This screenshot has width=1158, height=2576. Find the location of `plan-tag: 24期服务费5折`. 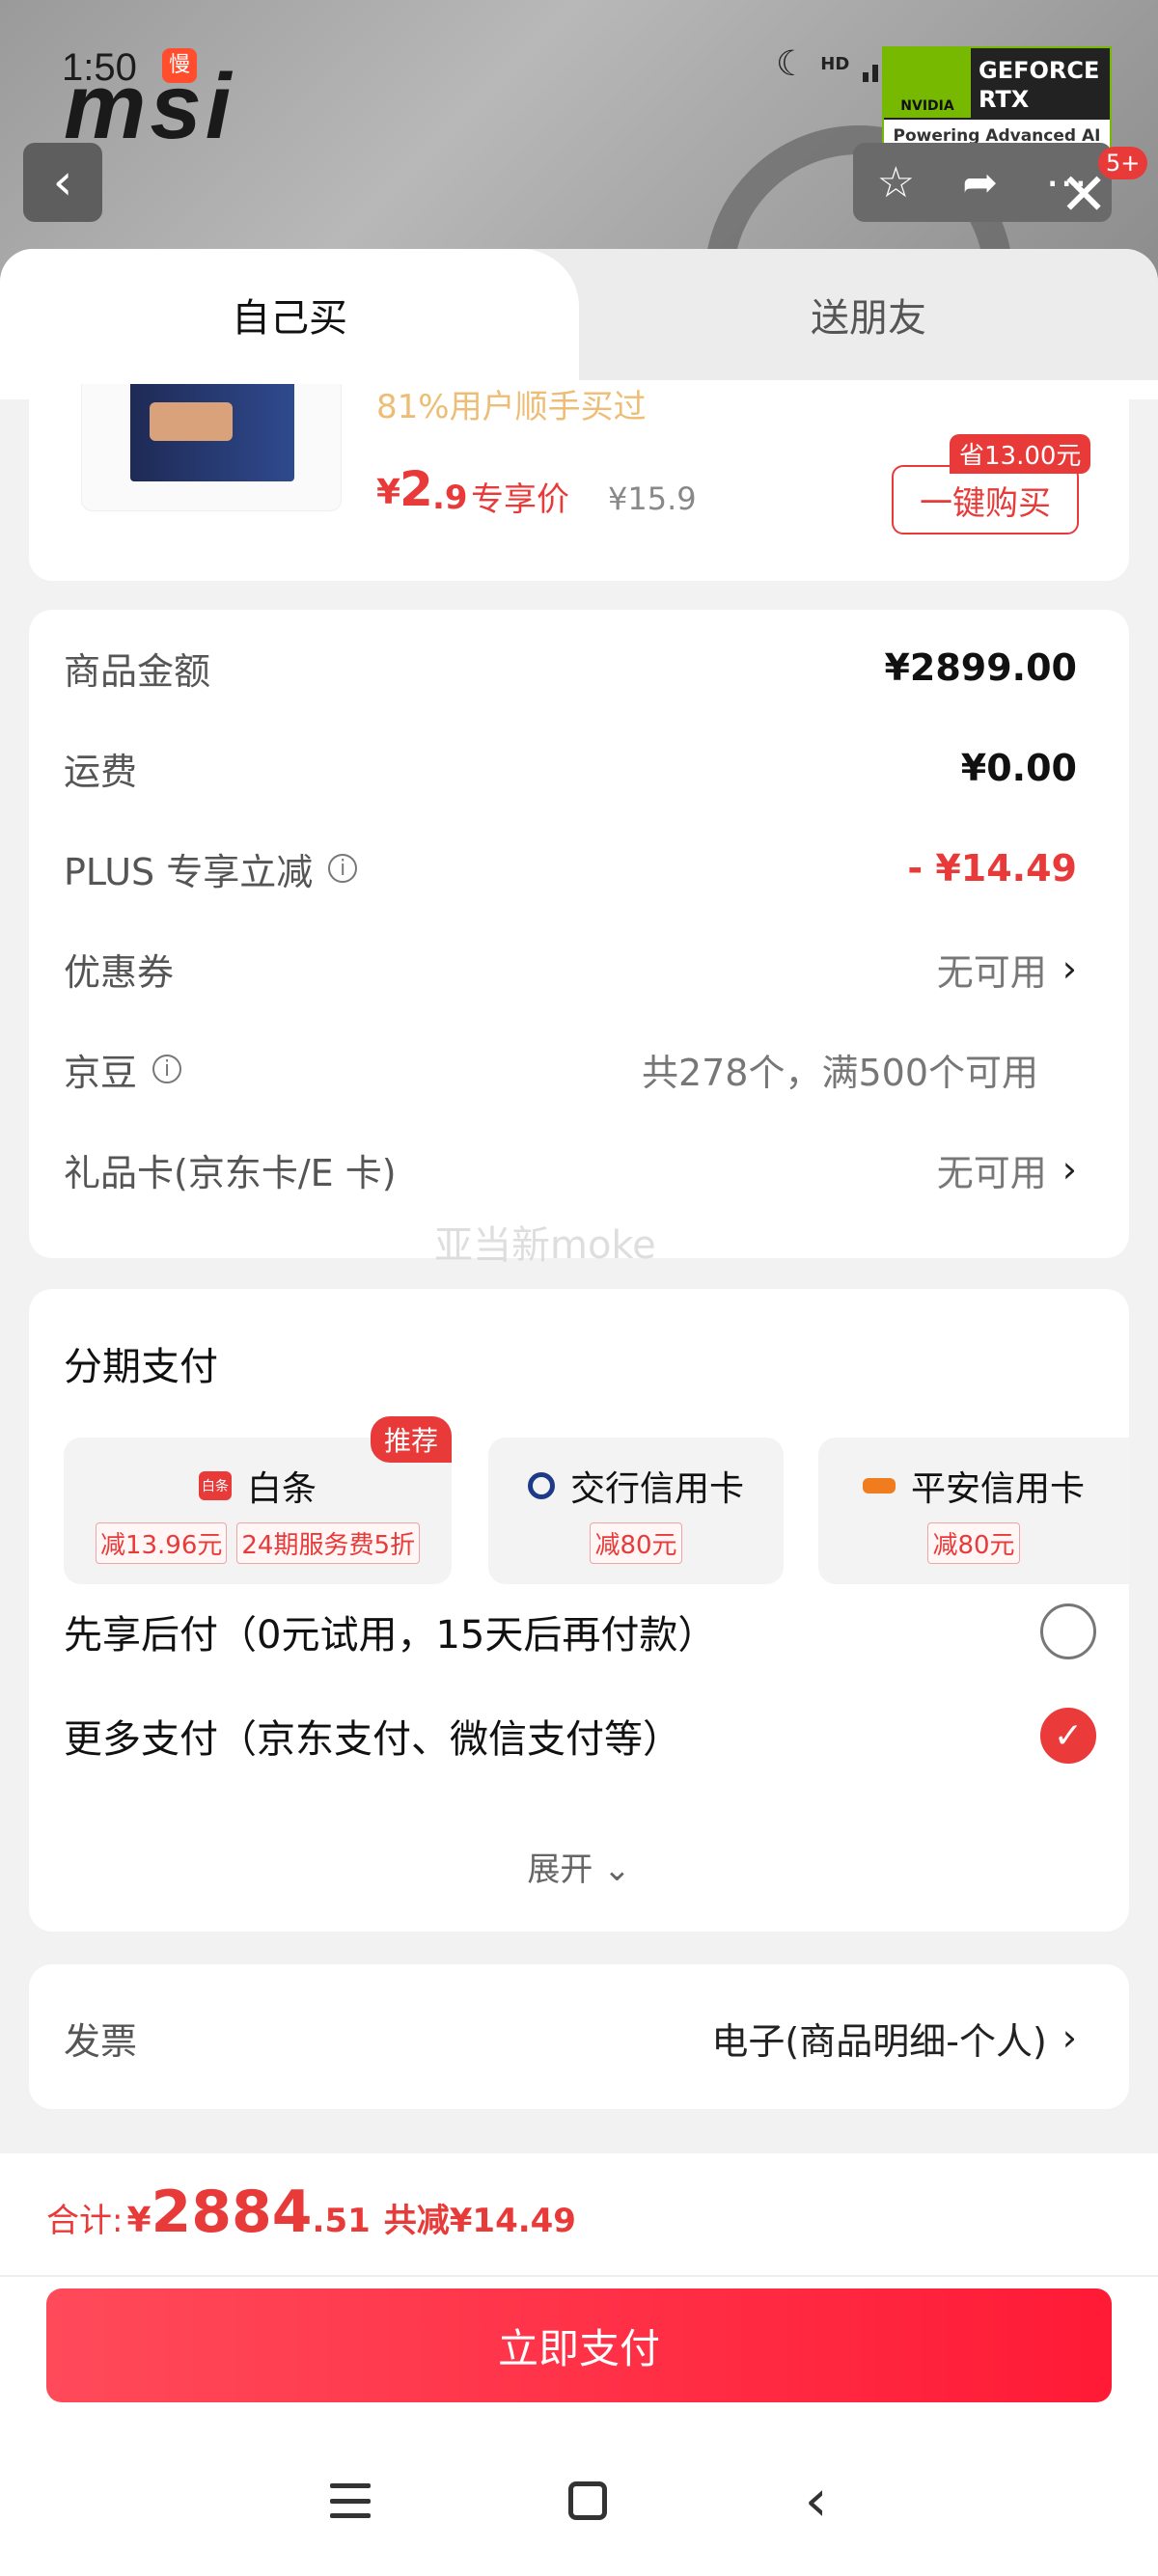

plan-tag: 24期服务费5折 is located at coordinates (328, 1543).